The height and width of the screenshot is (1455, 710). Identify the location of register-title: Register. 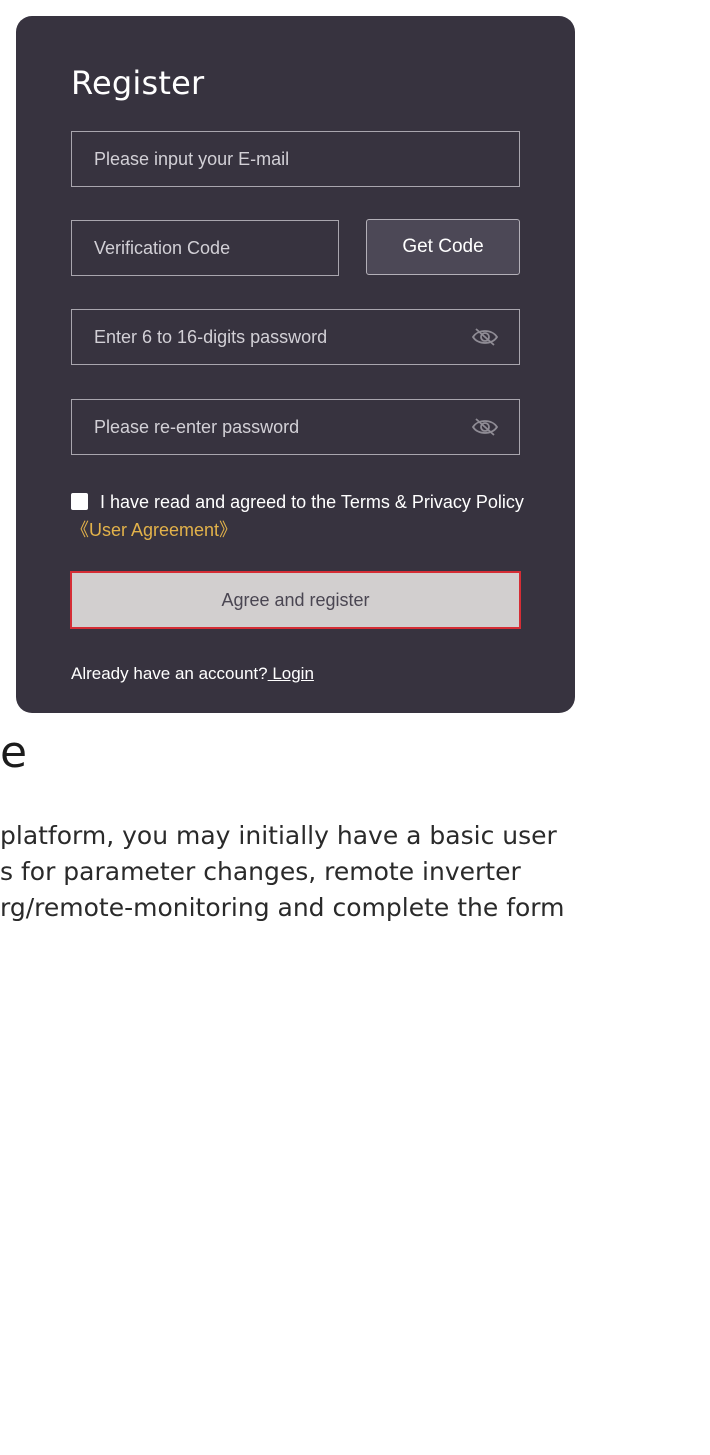
(138, 83).